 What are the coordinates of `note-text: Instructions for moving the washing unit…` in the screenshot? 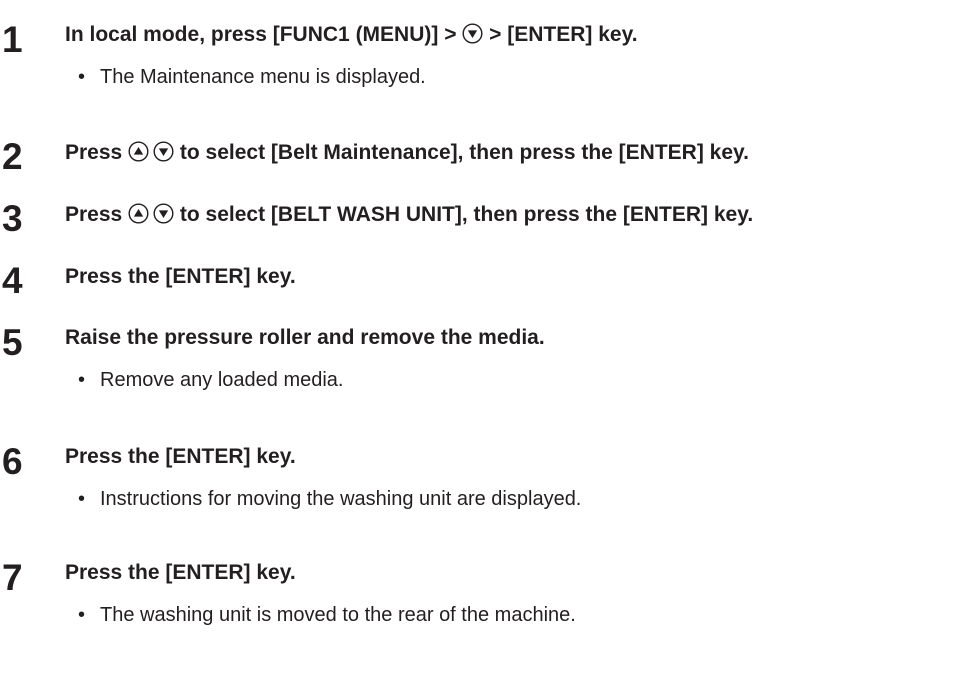 It's located at (341, 499).